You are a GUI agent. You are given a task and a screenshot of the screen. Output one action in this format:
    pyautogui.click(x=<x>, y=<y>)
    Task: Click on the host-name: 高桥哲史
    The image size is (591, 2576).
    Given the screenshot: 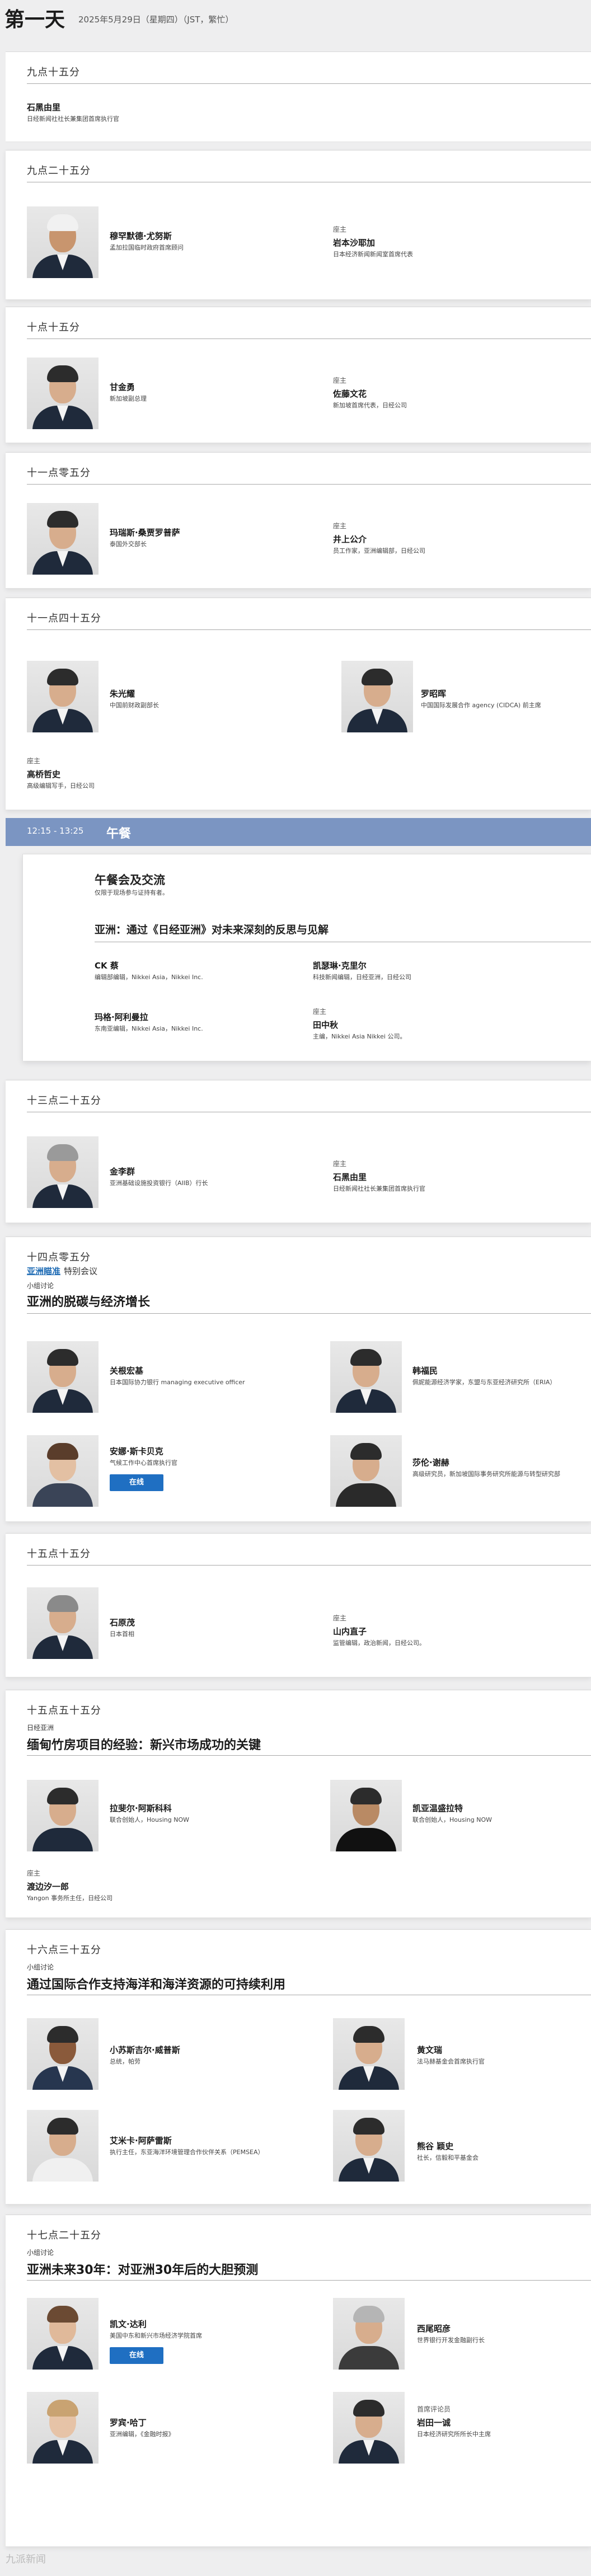 What is the action you would take?
    pyautogui.click(x=43, y=774)
    